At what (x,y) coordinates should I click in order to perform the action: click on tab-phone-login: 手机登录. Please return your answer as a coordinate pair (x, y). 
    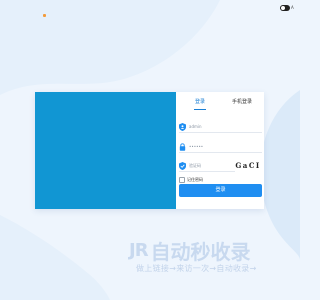
    Looking at the image, I should click on (242, 101).